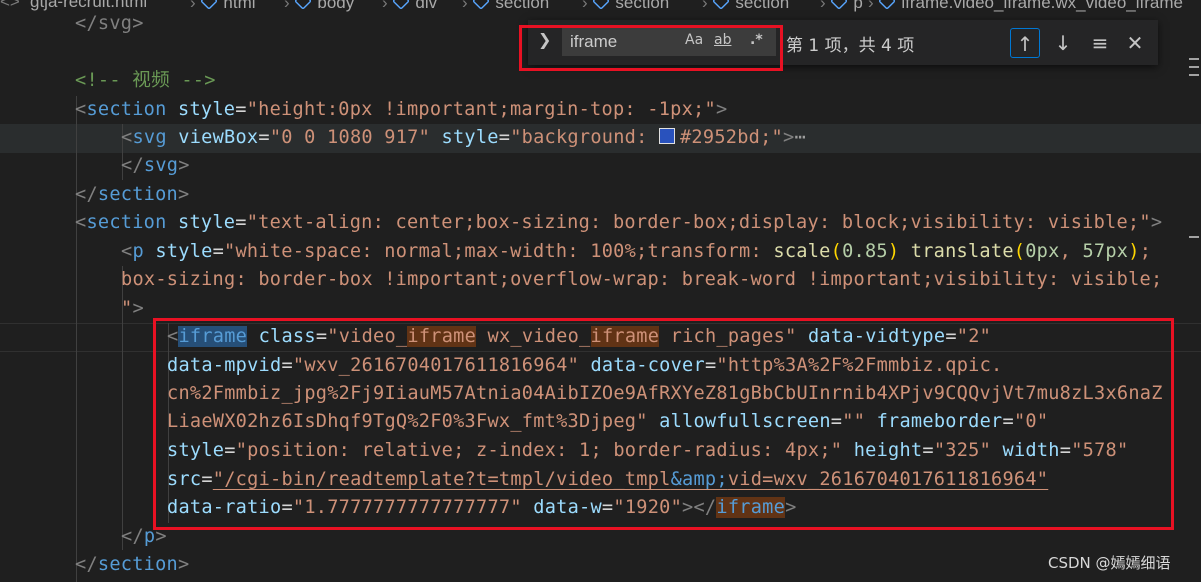 This screenshot has height=582, width=1201. I want to click on attr-value-end: ", so click(127, 308).